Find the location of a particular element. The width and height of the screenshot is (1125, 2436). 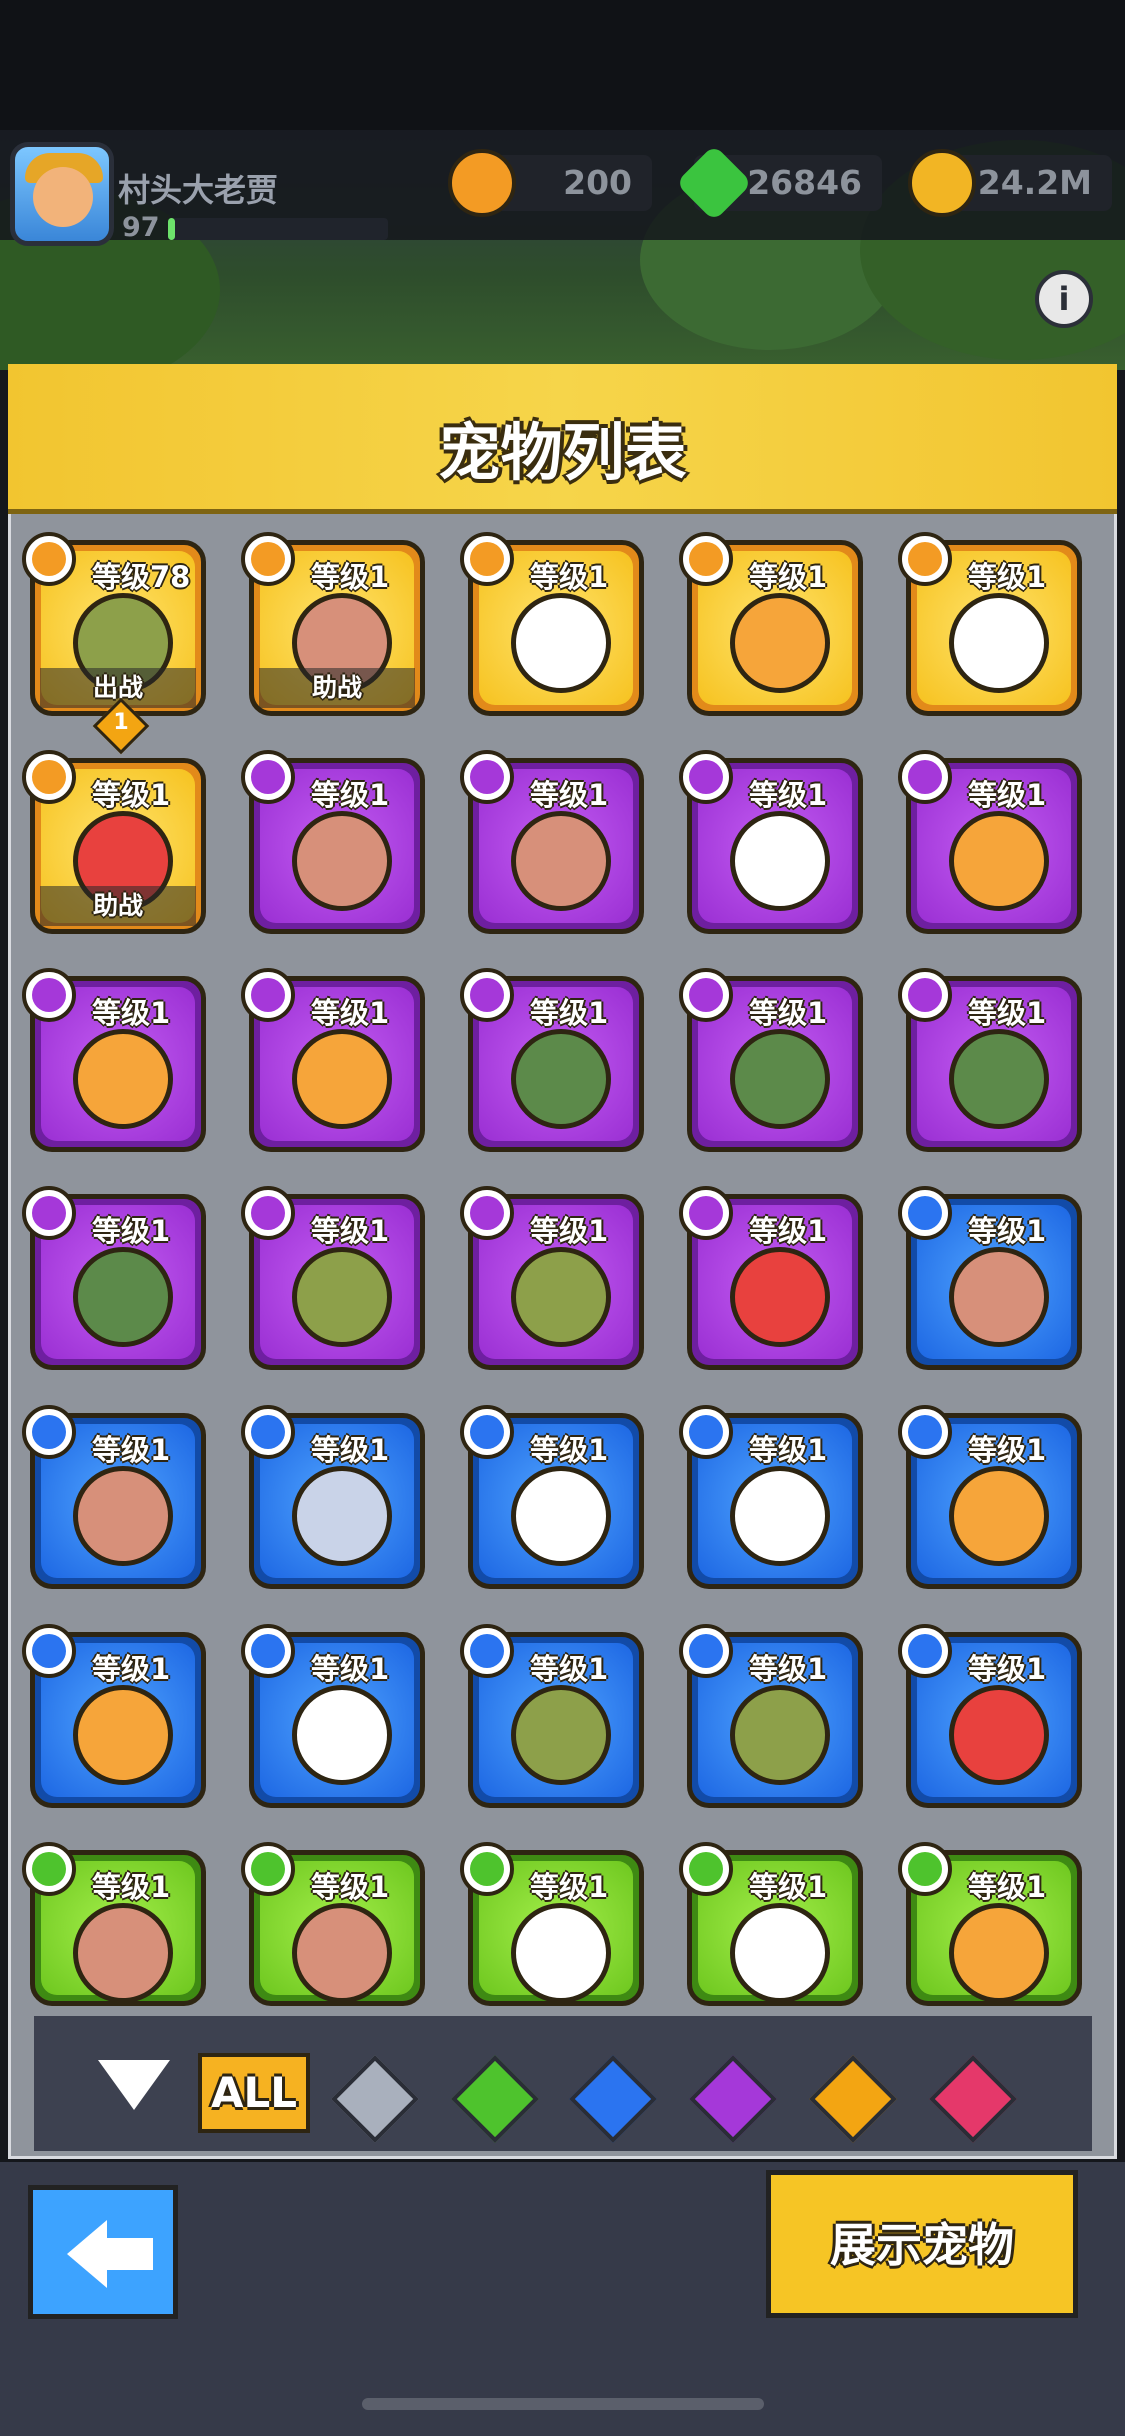

player-avatar is located at coordinates (62, 194).